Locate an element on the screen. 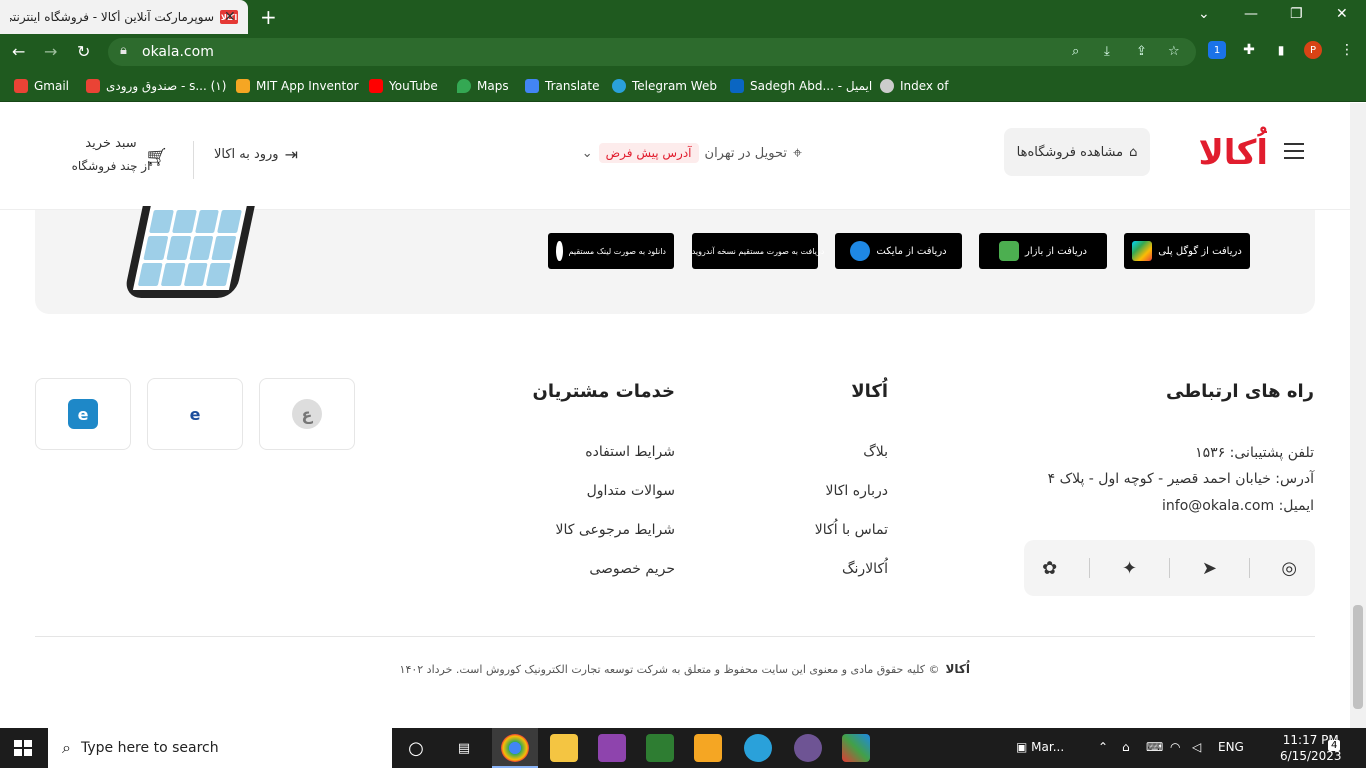  delivery-address-selector: ⌖ تحویل در تهران آدرس پیش فرض ⌄ is located at coordinates (692, 153).